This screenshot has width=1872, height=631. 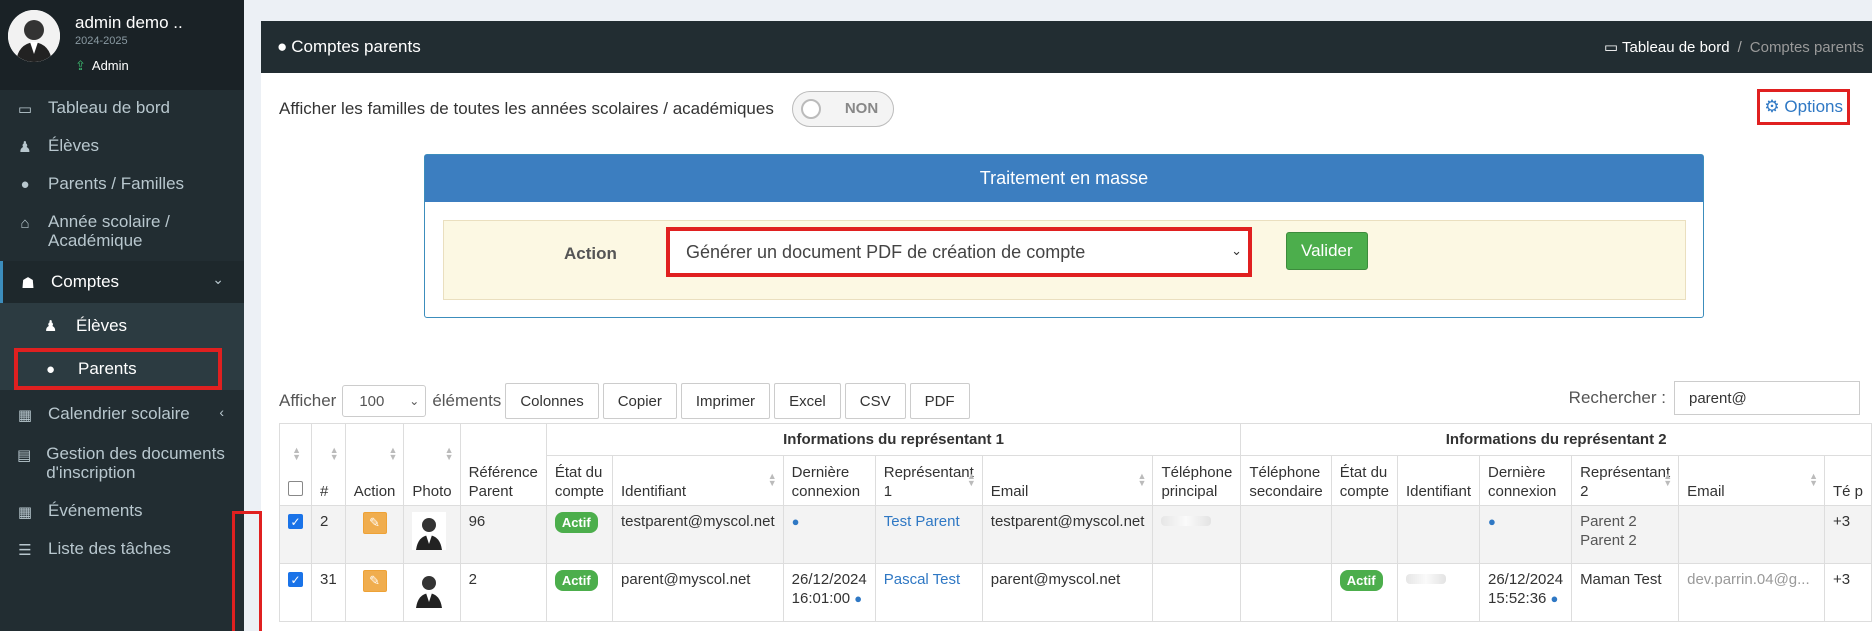 I want to click on sidebar-item-label: Comptes, so click(x=85, y=281).